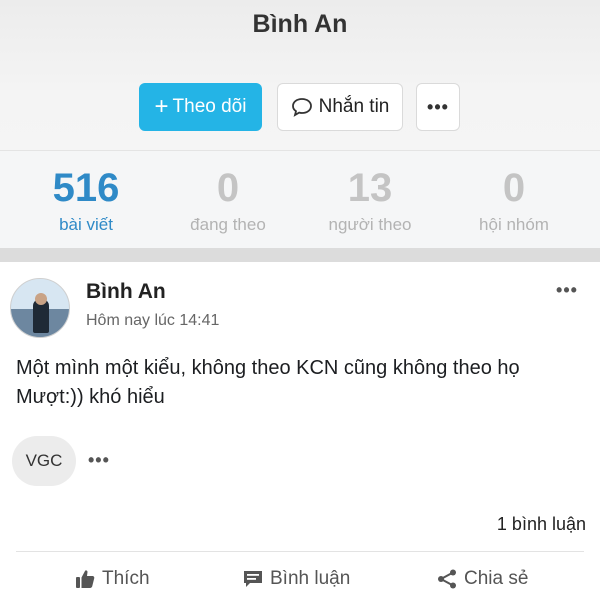 The height and width of the screenshot is (600, 600). I want to click on like-button: Thích, so click(112, 579).